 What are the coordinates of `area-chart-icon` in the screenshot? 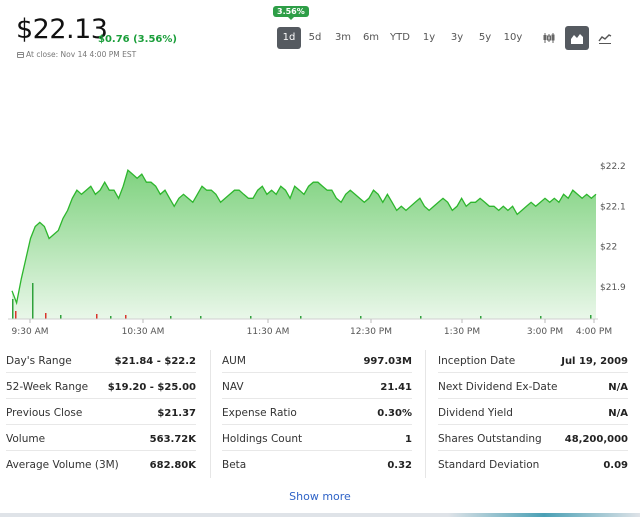 It's located at (577, 38).